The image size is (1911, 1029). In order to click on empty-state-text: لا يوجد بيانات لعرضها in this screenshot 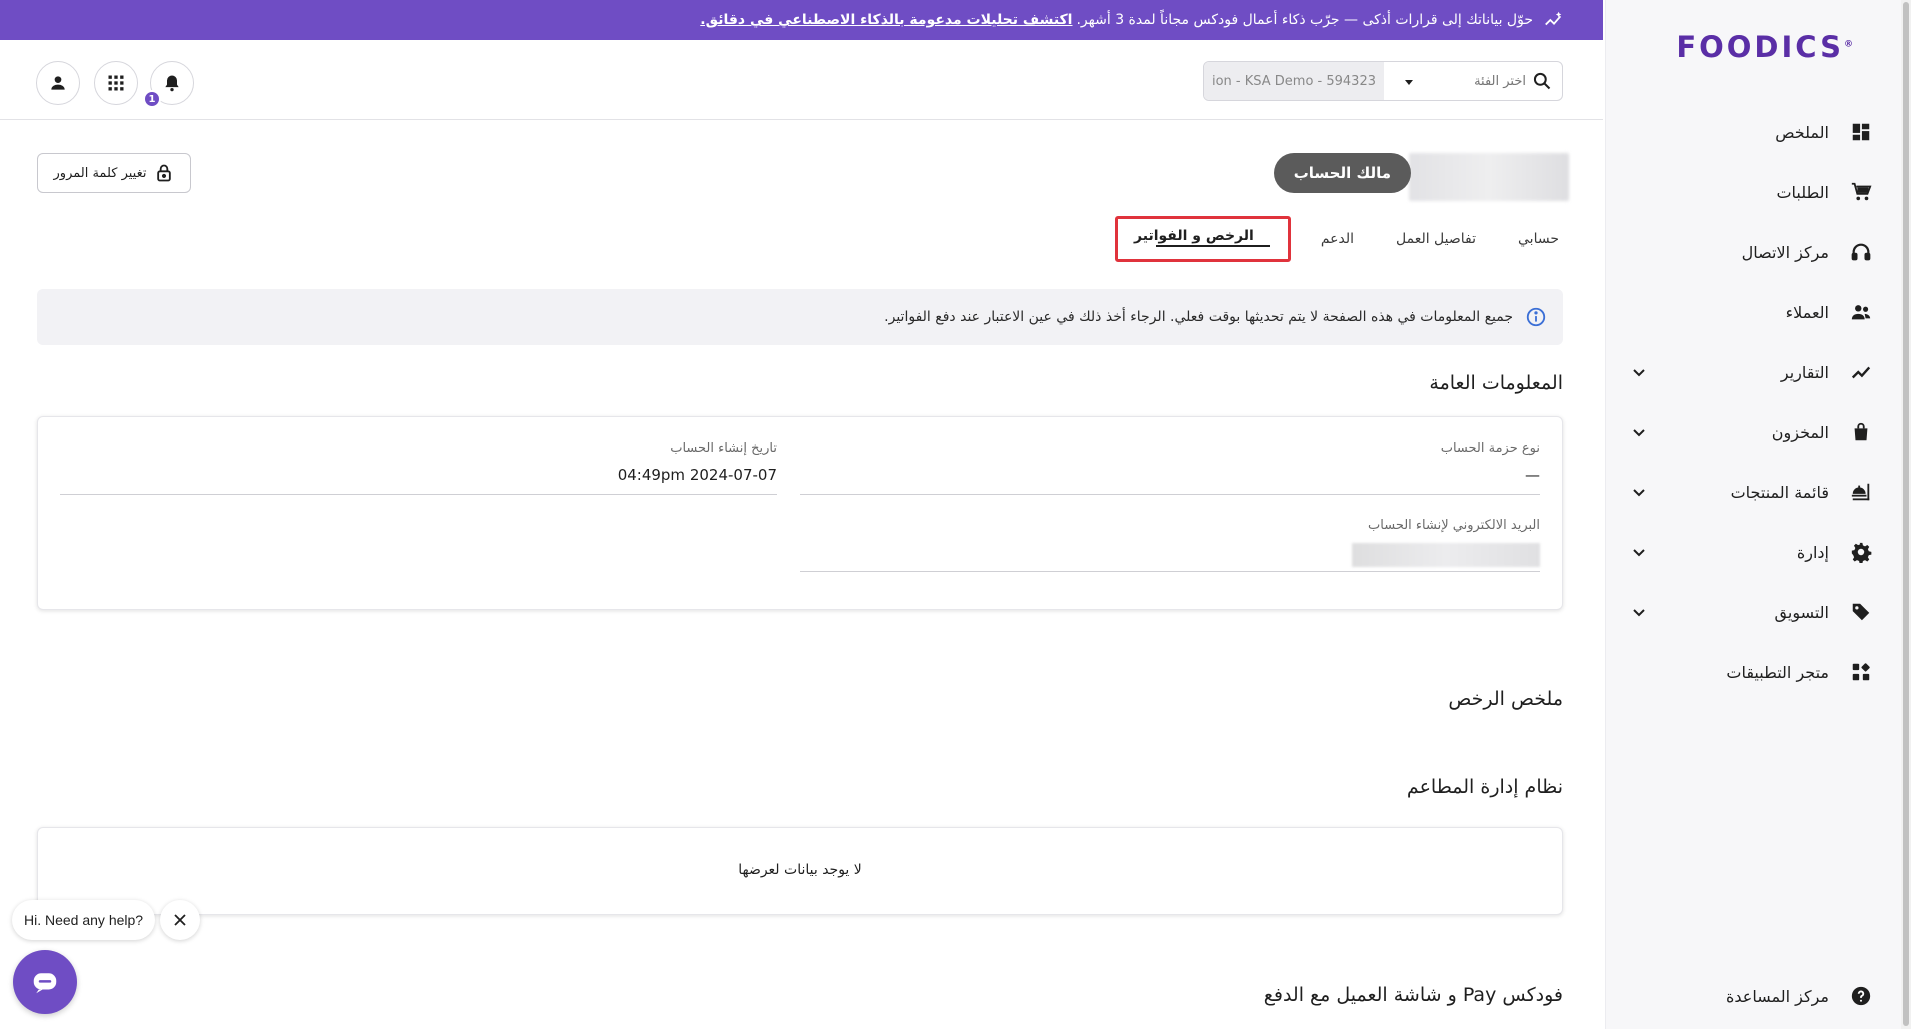, I will do `click(800, 870)`.